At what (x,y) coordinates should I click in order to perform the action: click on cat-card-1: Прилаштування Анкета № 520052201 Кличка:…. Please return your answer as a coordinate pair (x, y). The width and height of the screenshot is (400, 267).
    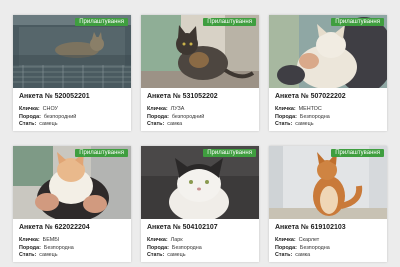
    Looking at the image, I should click on (72, 73).